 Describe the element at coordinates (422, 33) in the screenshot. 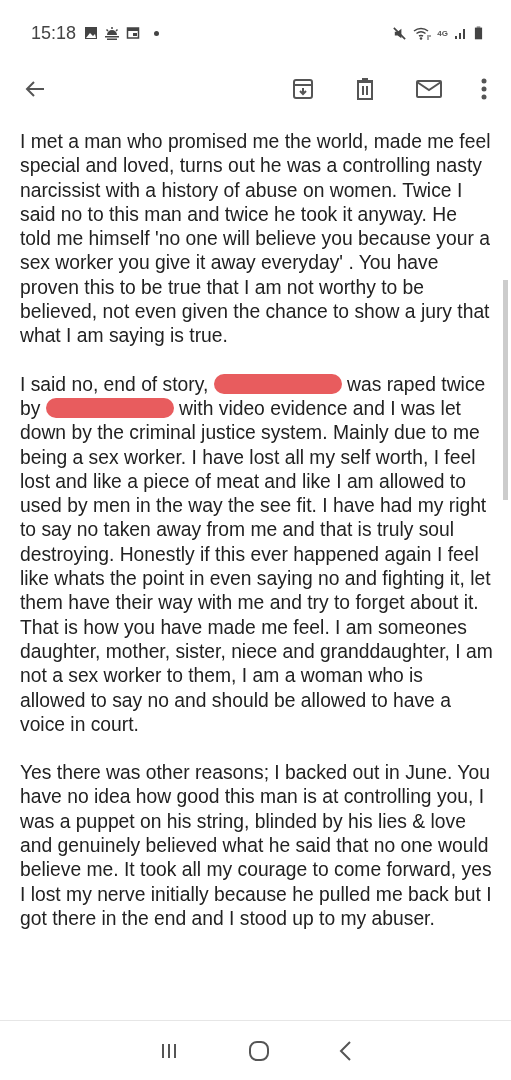

I see `wifi-icon` at that location.